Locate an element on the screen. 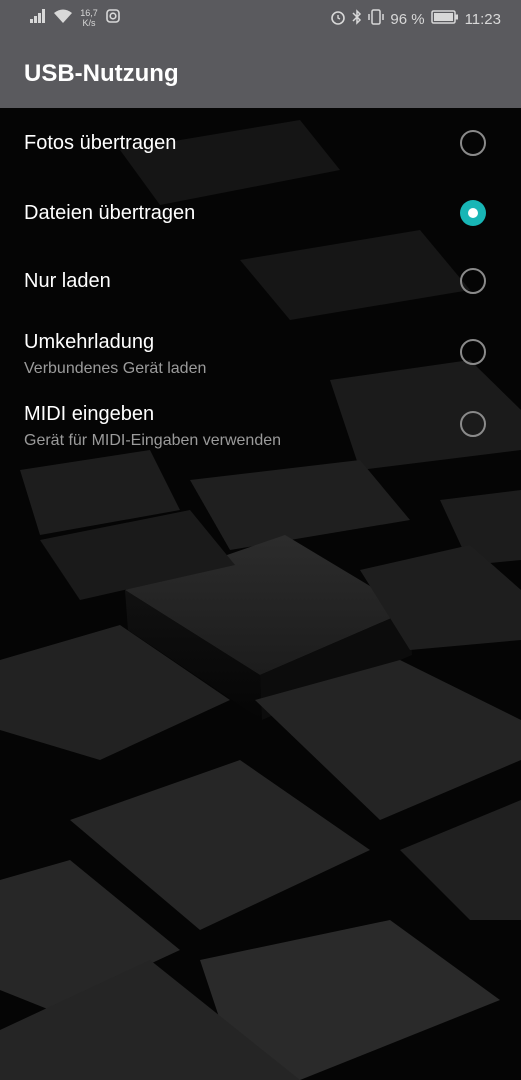  page-title: USB-Nutzung is located at coordinates (101, 73).